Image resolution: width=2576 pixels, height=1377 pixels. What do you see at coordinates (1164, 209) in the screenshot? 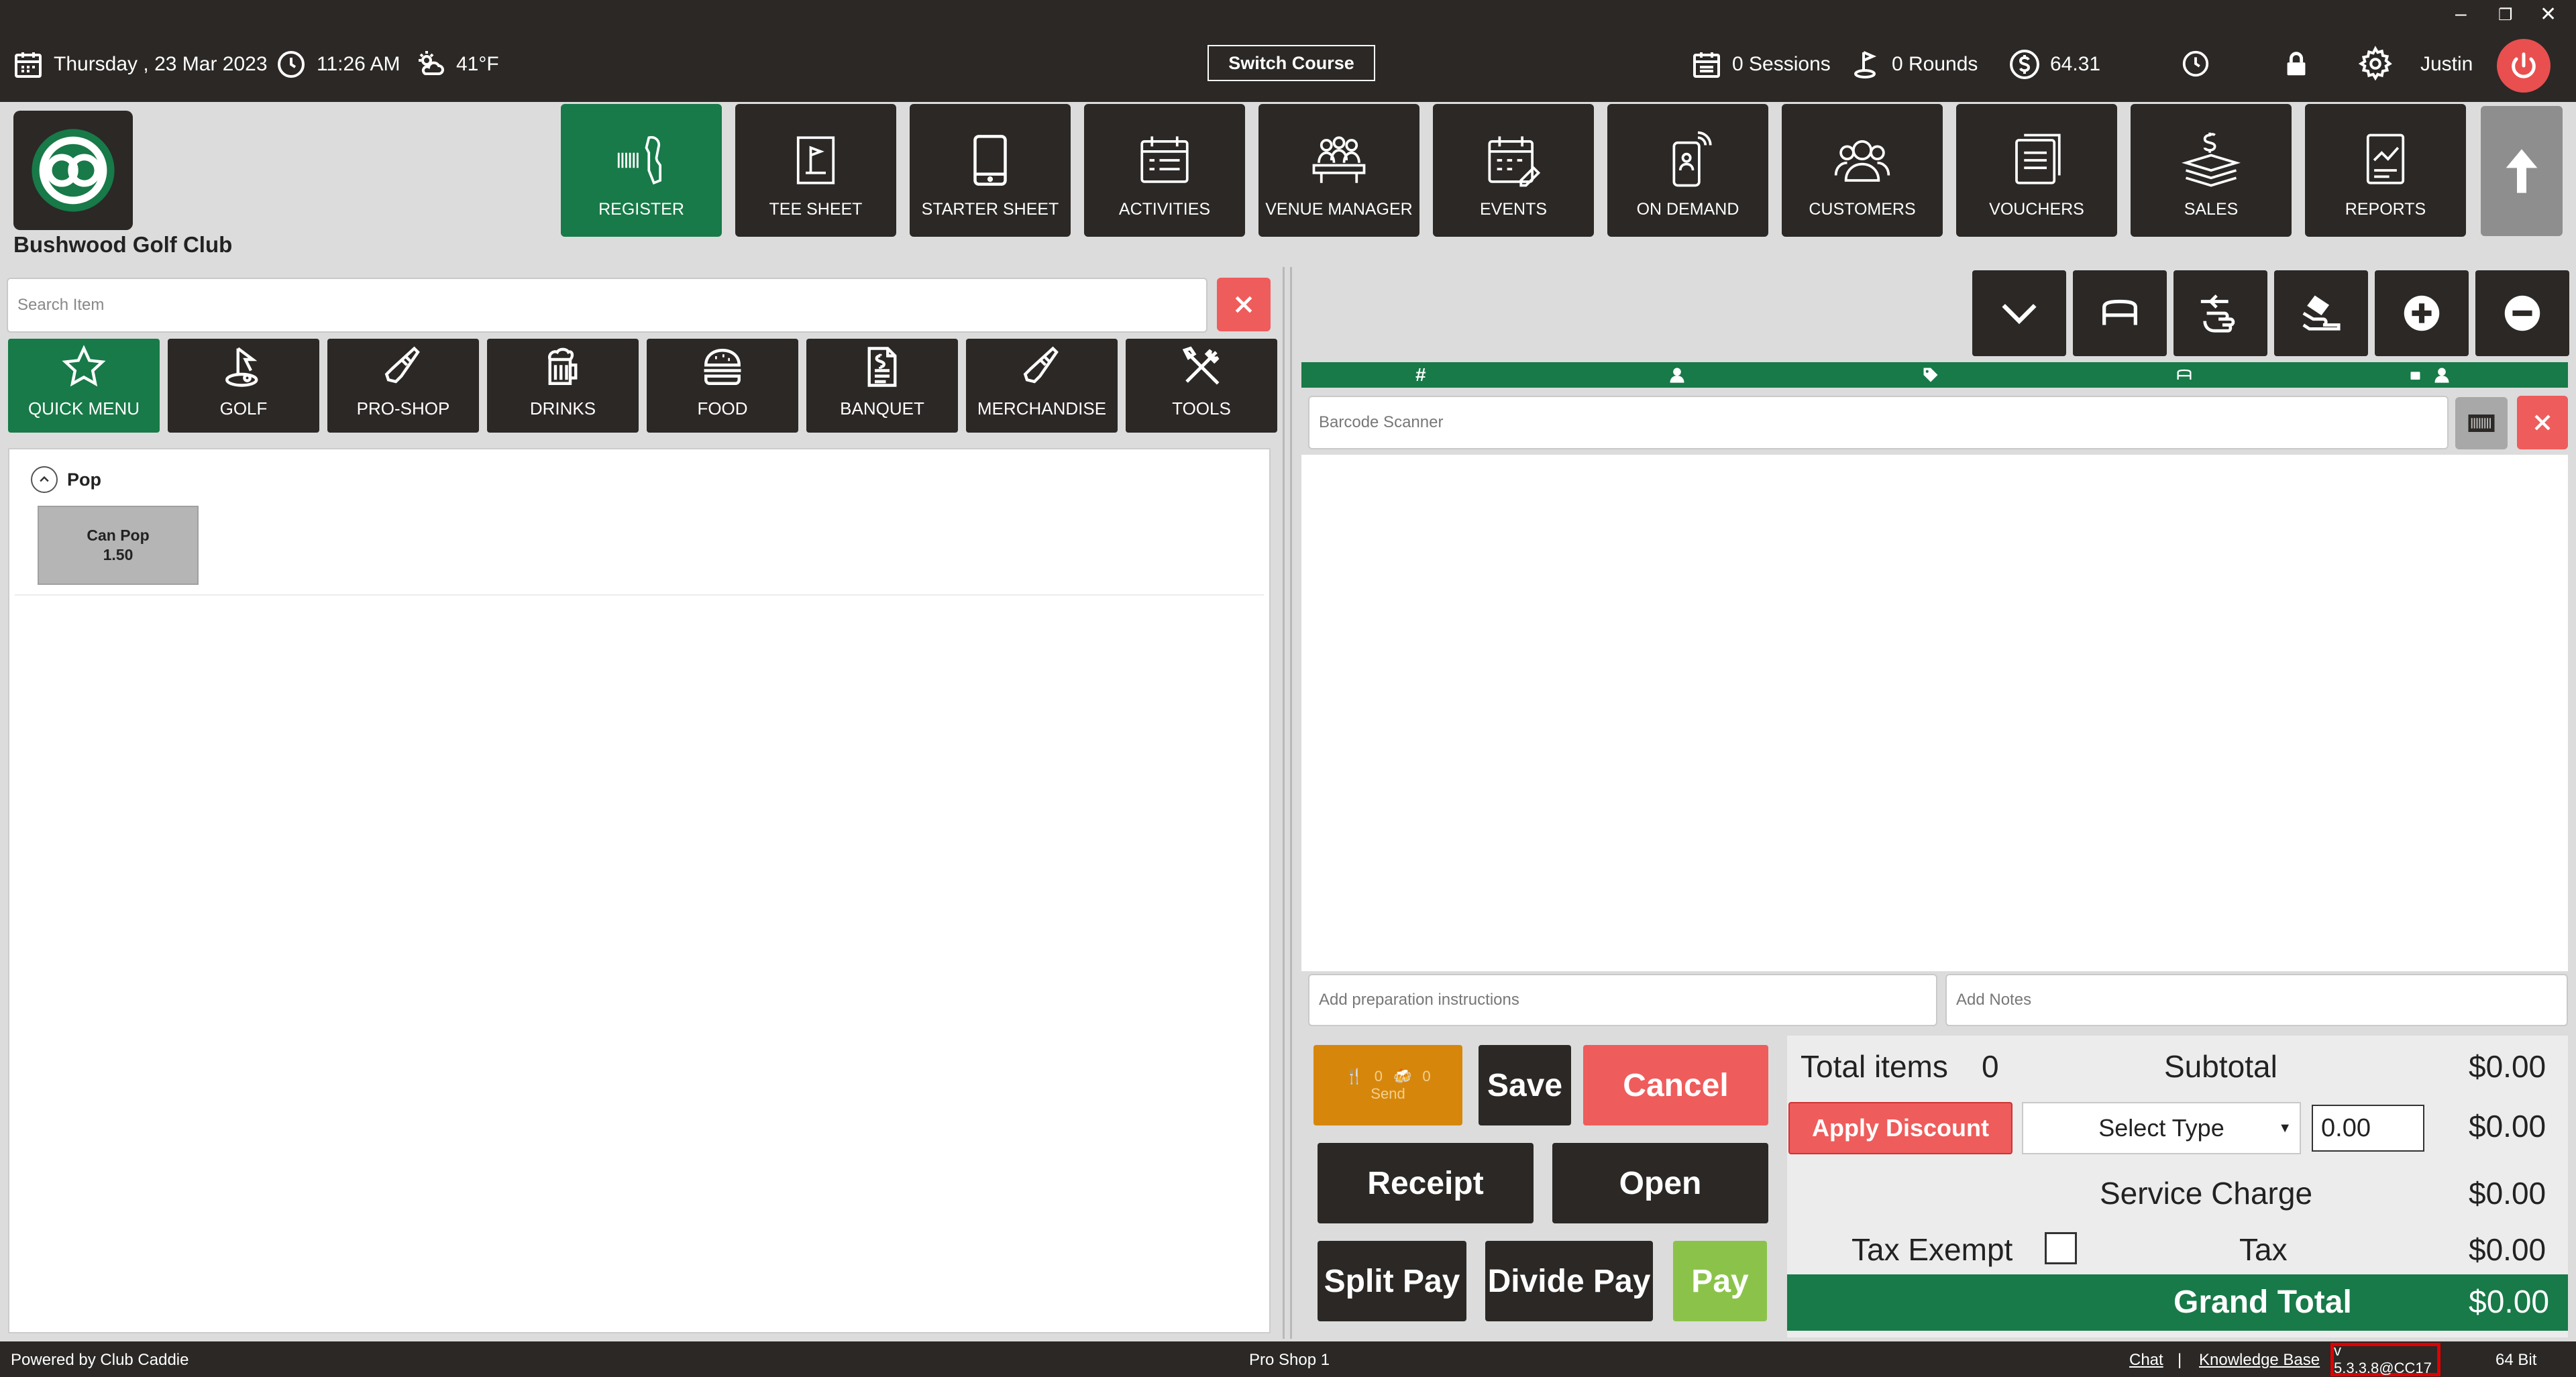
I see `nav-label: ACTIVITIES` at bounding box center [1164, 209].